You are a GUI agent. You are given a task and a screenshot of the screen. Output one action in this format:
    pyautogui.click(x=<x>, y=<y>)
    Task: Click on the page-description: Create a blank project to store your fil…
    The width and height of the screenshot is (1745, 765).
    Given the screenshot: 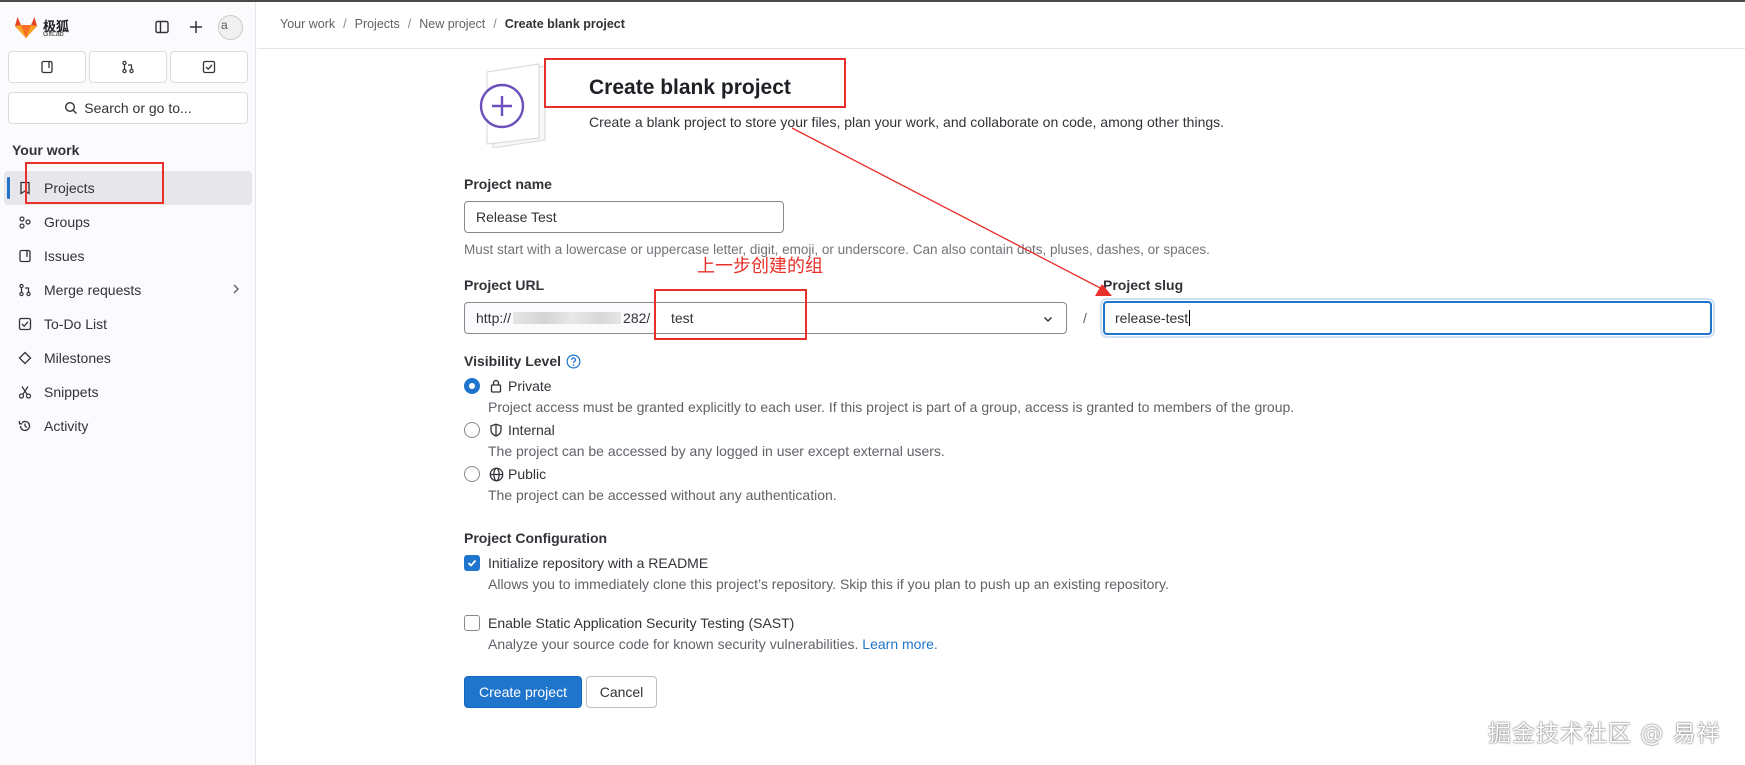 What is the action you would take?
    pyautogui.click(x=907, y=122)
    